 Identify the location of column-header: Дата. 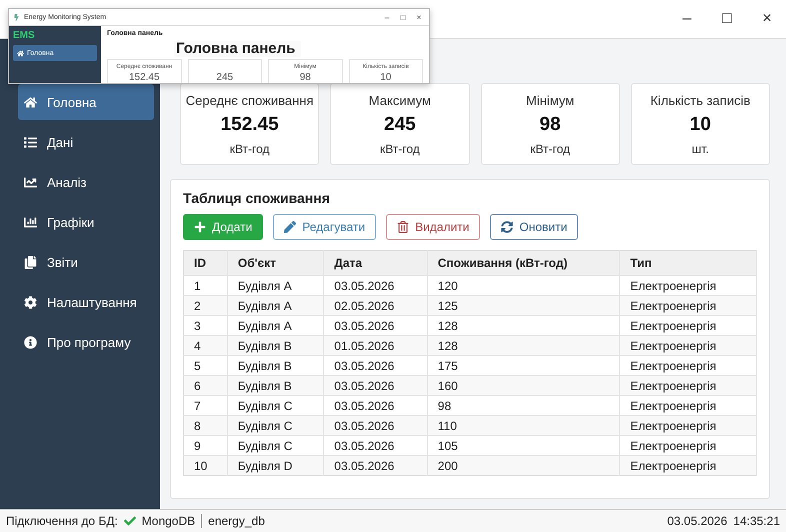
(376, 263).